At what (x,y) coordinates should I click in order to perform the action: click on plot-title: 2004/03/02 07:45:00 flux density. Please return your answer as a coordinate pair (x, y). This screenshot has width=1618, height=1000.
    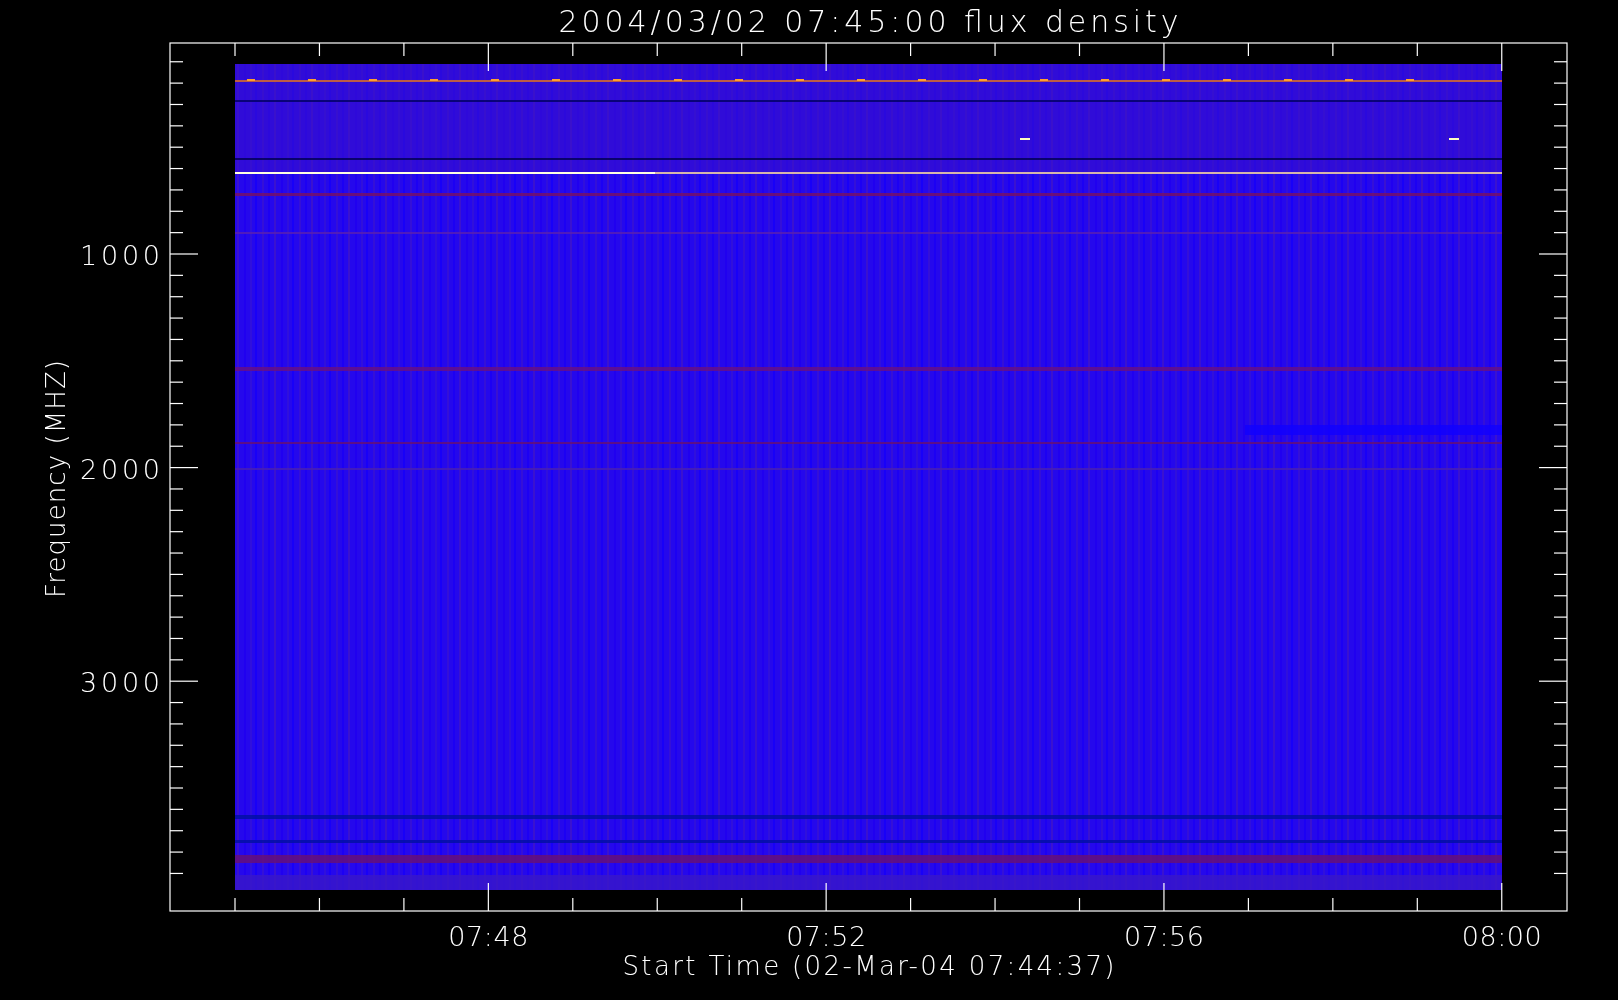
    Looking at the image, I should click on (868, 21).